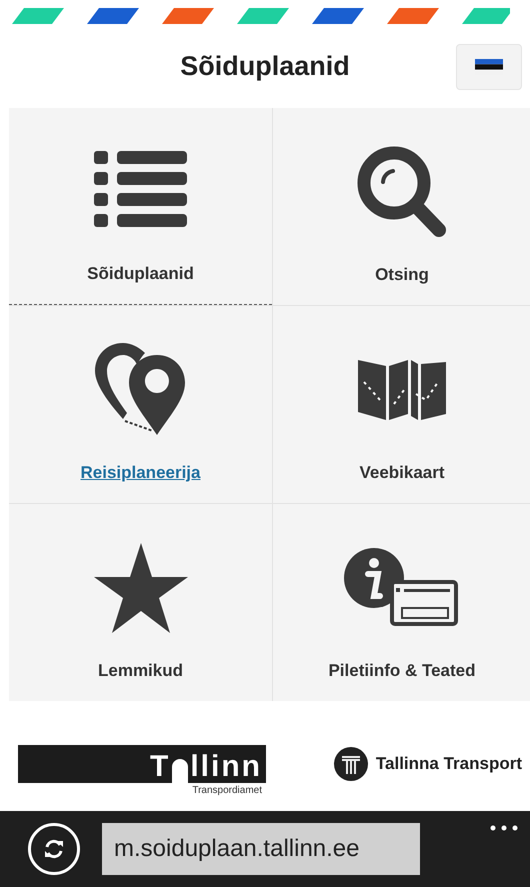 This screenshot has height=887, width=530. I want to click on map-pins-icon, so click(140, 389).